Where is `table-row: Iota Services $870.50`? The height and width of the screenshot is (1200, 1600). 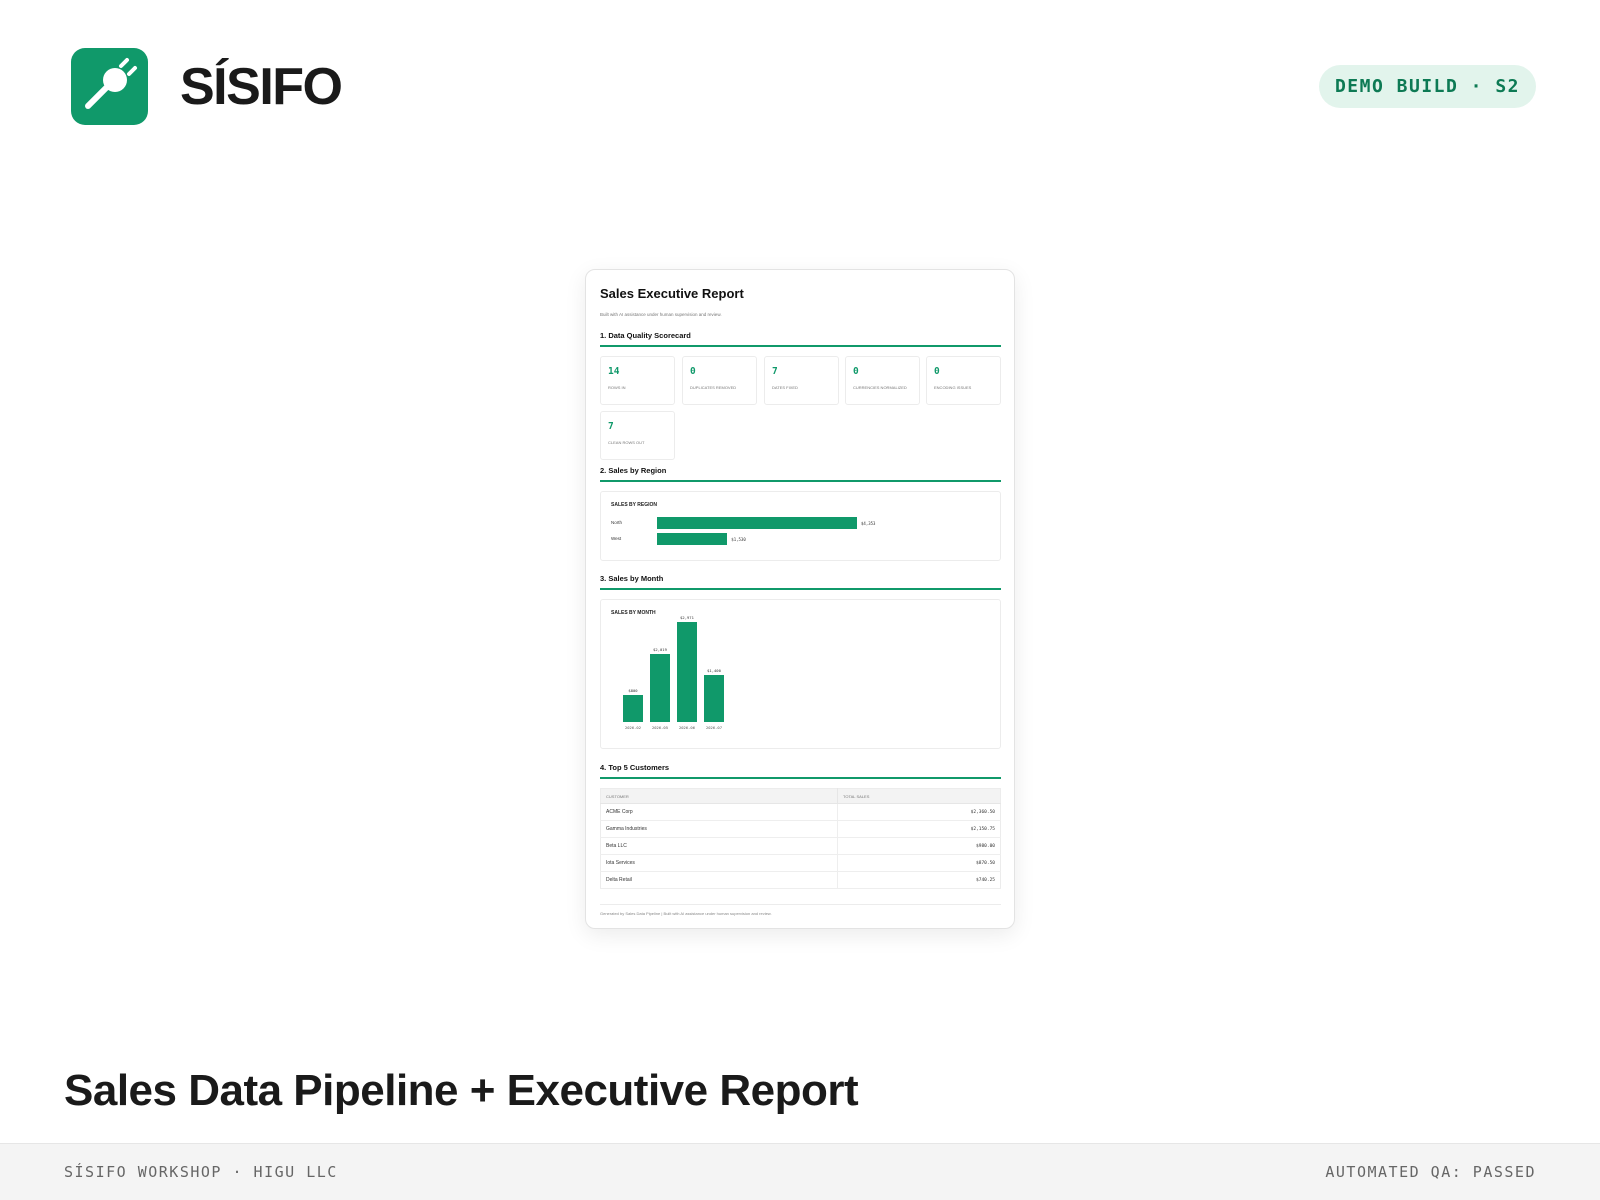
table-row: Iota Services $870.50 is located at coordinates (800, 863).